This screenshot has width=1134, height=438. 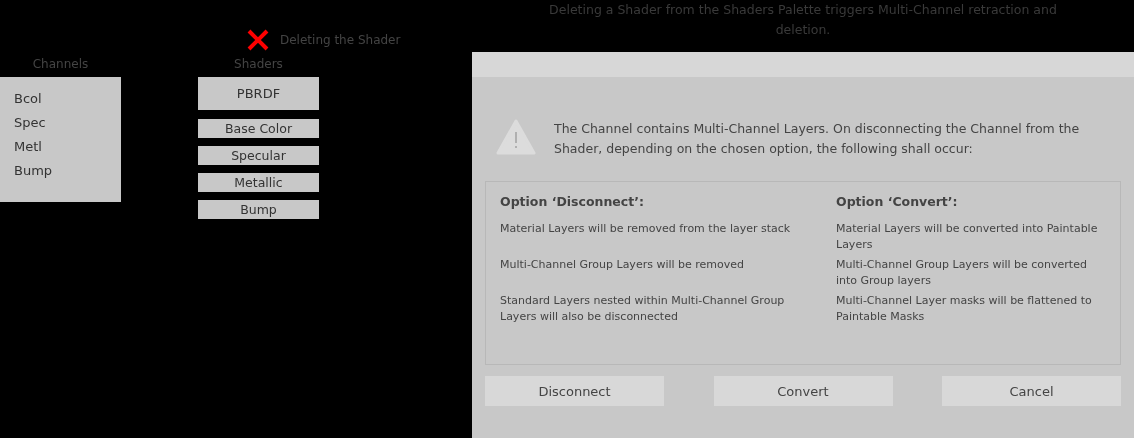 What do you see at coordinates (516, 137) in the screenshot?
I see `warning-icon` at bounding box center [516, 137].